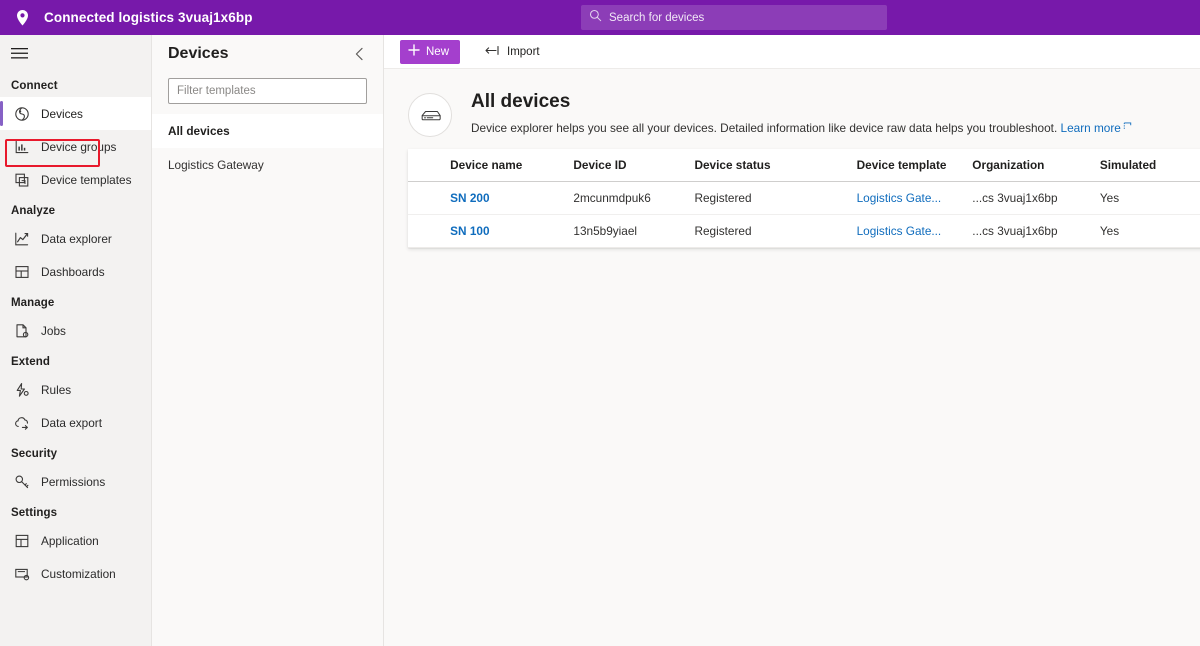  I want to click on sidebar-item-data-explorer: Data explorer, so click(75, 238).